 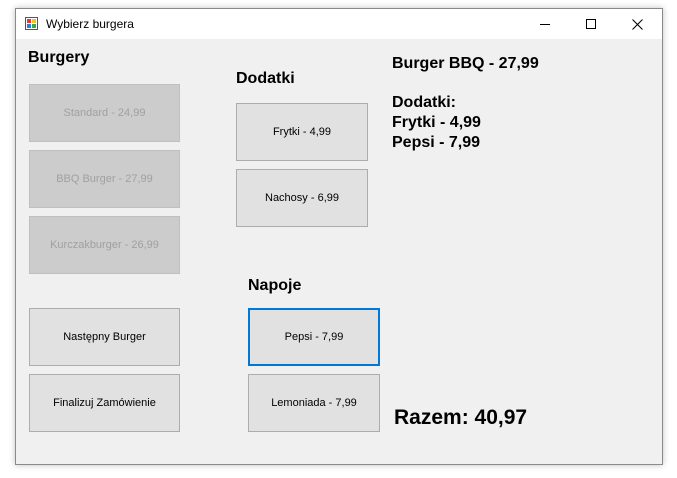 What do you see at coordinates (104, 113) in the screenshot?
I see `burger-standard-button: Standard - 24,99` at bounding box center [104, 113].